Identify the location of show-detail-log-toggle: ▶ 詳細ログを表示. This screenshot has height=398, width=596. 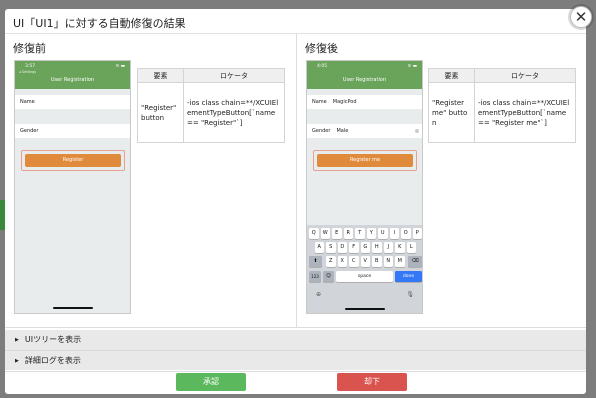
(295, 360).